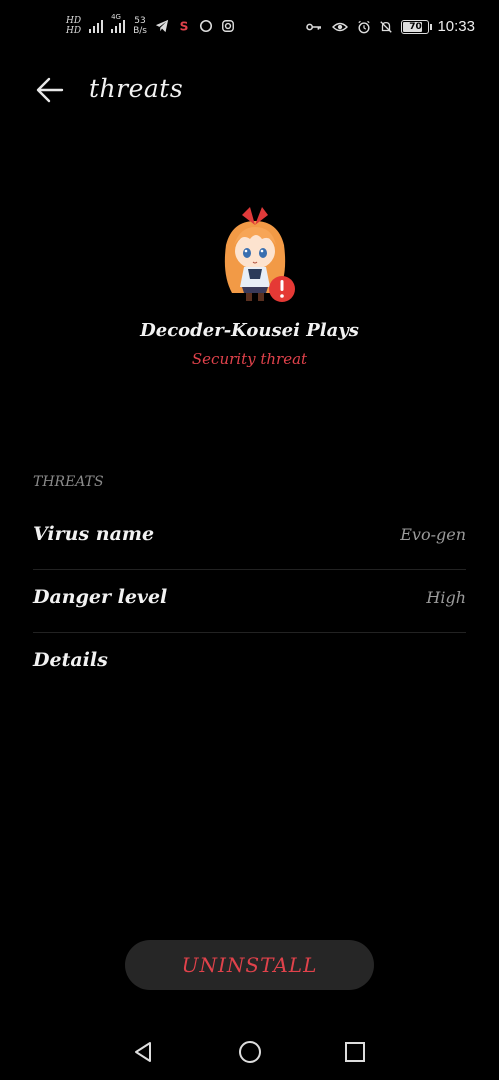 The height and width of the screenshot is (1080, 499). Describe the element at coordinates (355, 1052) in the screenshot. I see `recents-nav-icon` at that location.